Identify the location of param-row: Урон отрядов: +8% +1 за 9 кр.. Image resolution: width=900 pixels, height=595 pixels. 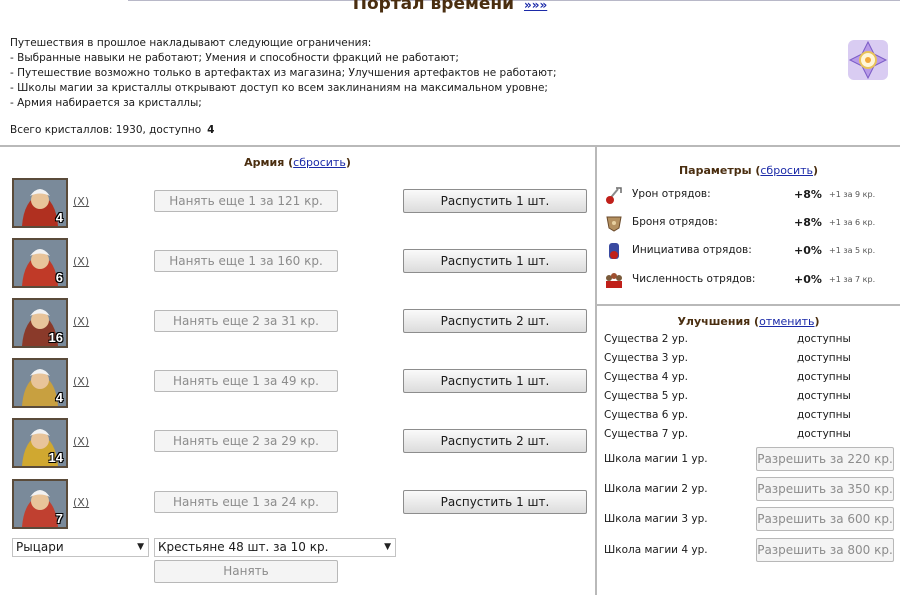
(749, 195).